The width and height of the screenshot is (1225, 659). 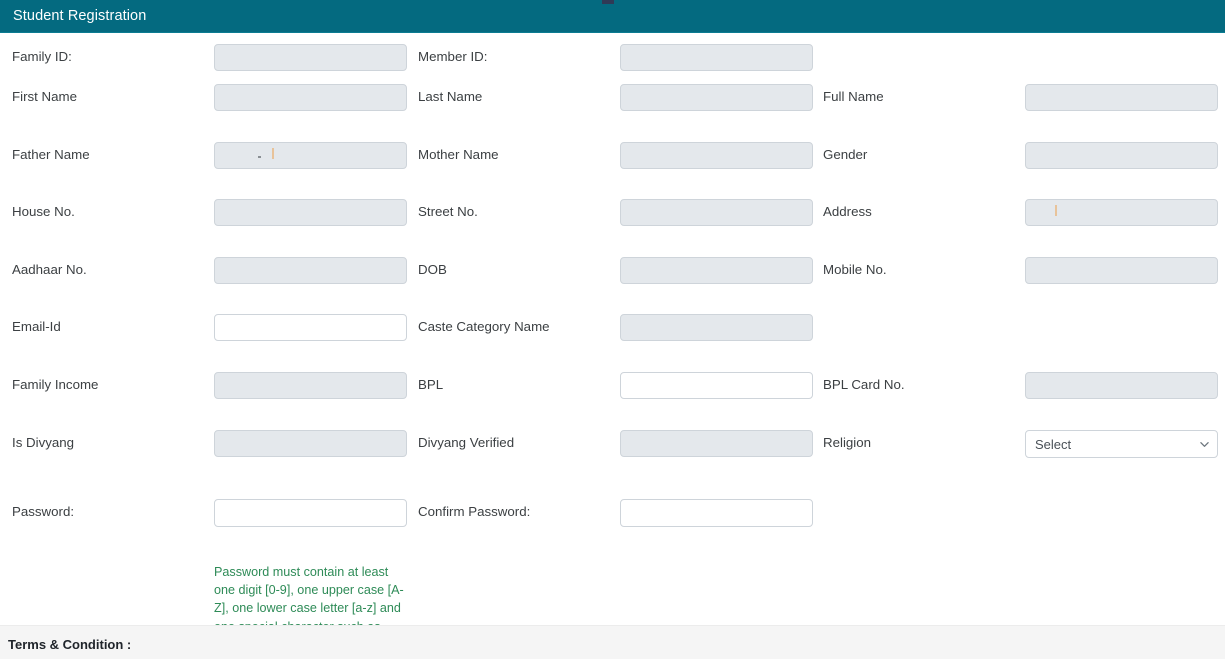 I want to click on field-wrap-religion: Select, so click(x=1121, y=443).